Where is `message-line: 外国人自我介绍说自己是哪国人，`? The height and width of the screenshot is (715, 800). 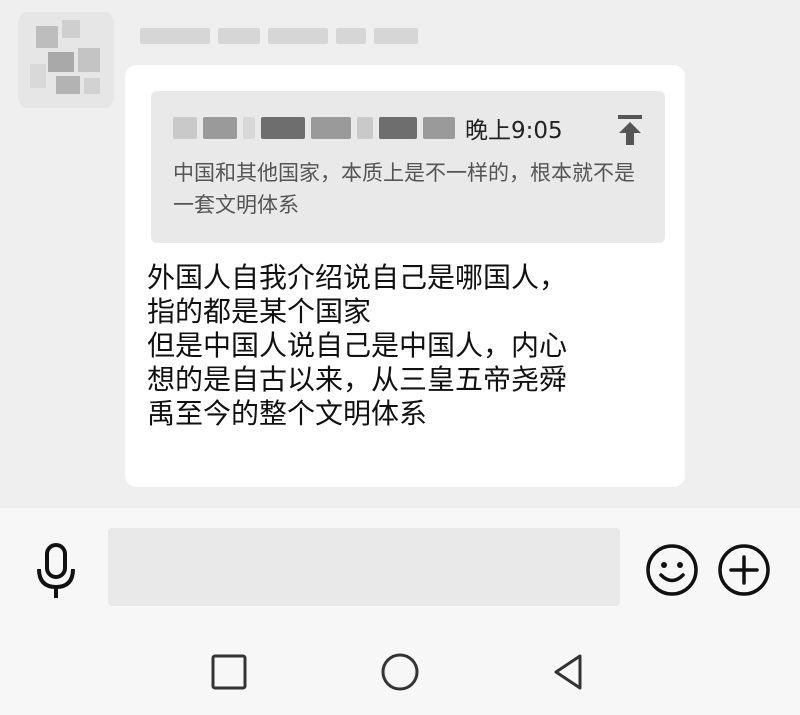 message-line: 外国人自我介绍说自己是哪国人， is located at coordinates (357, 277).